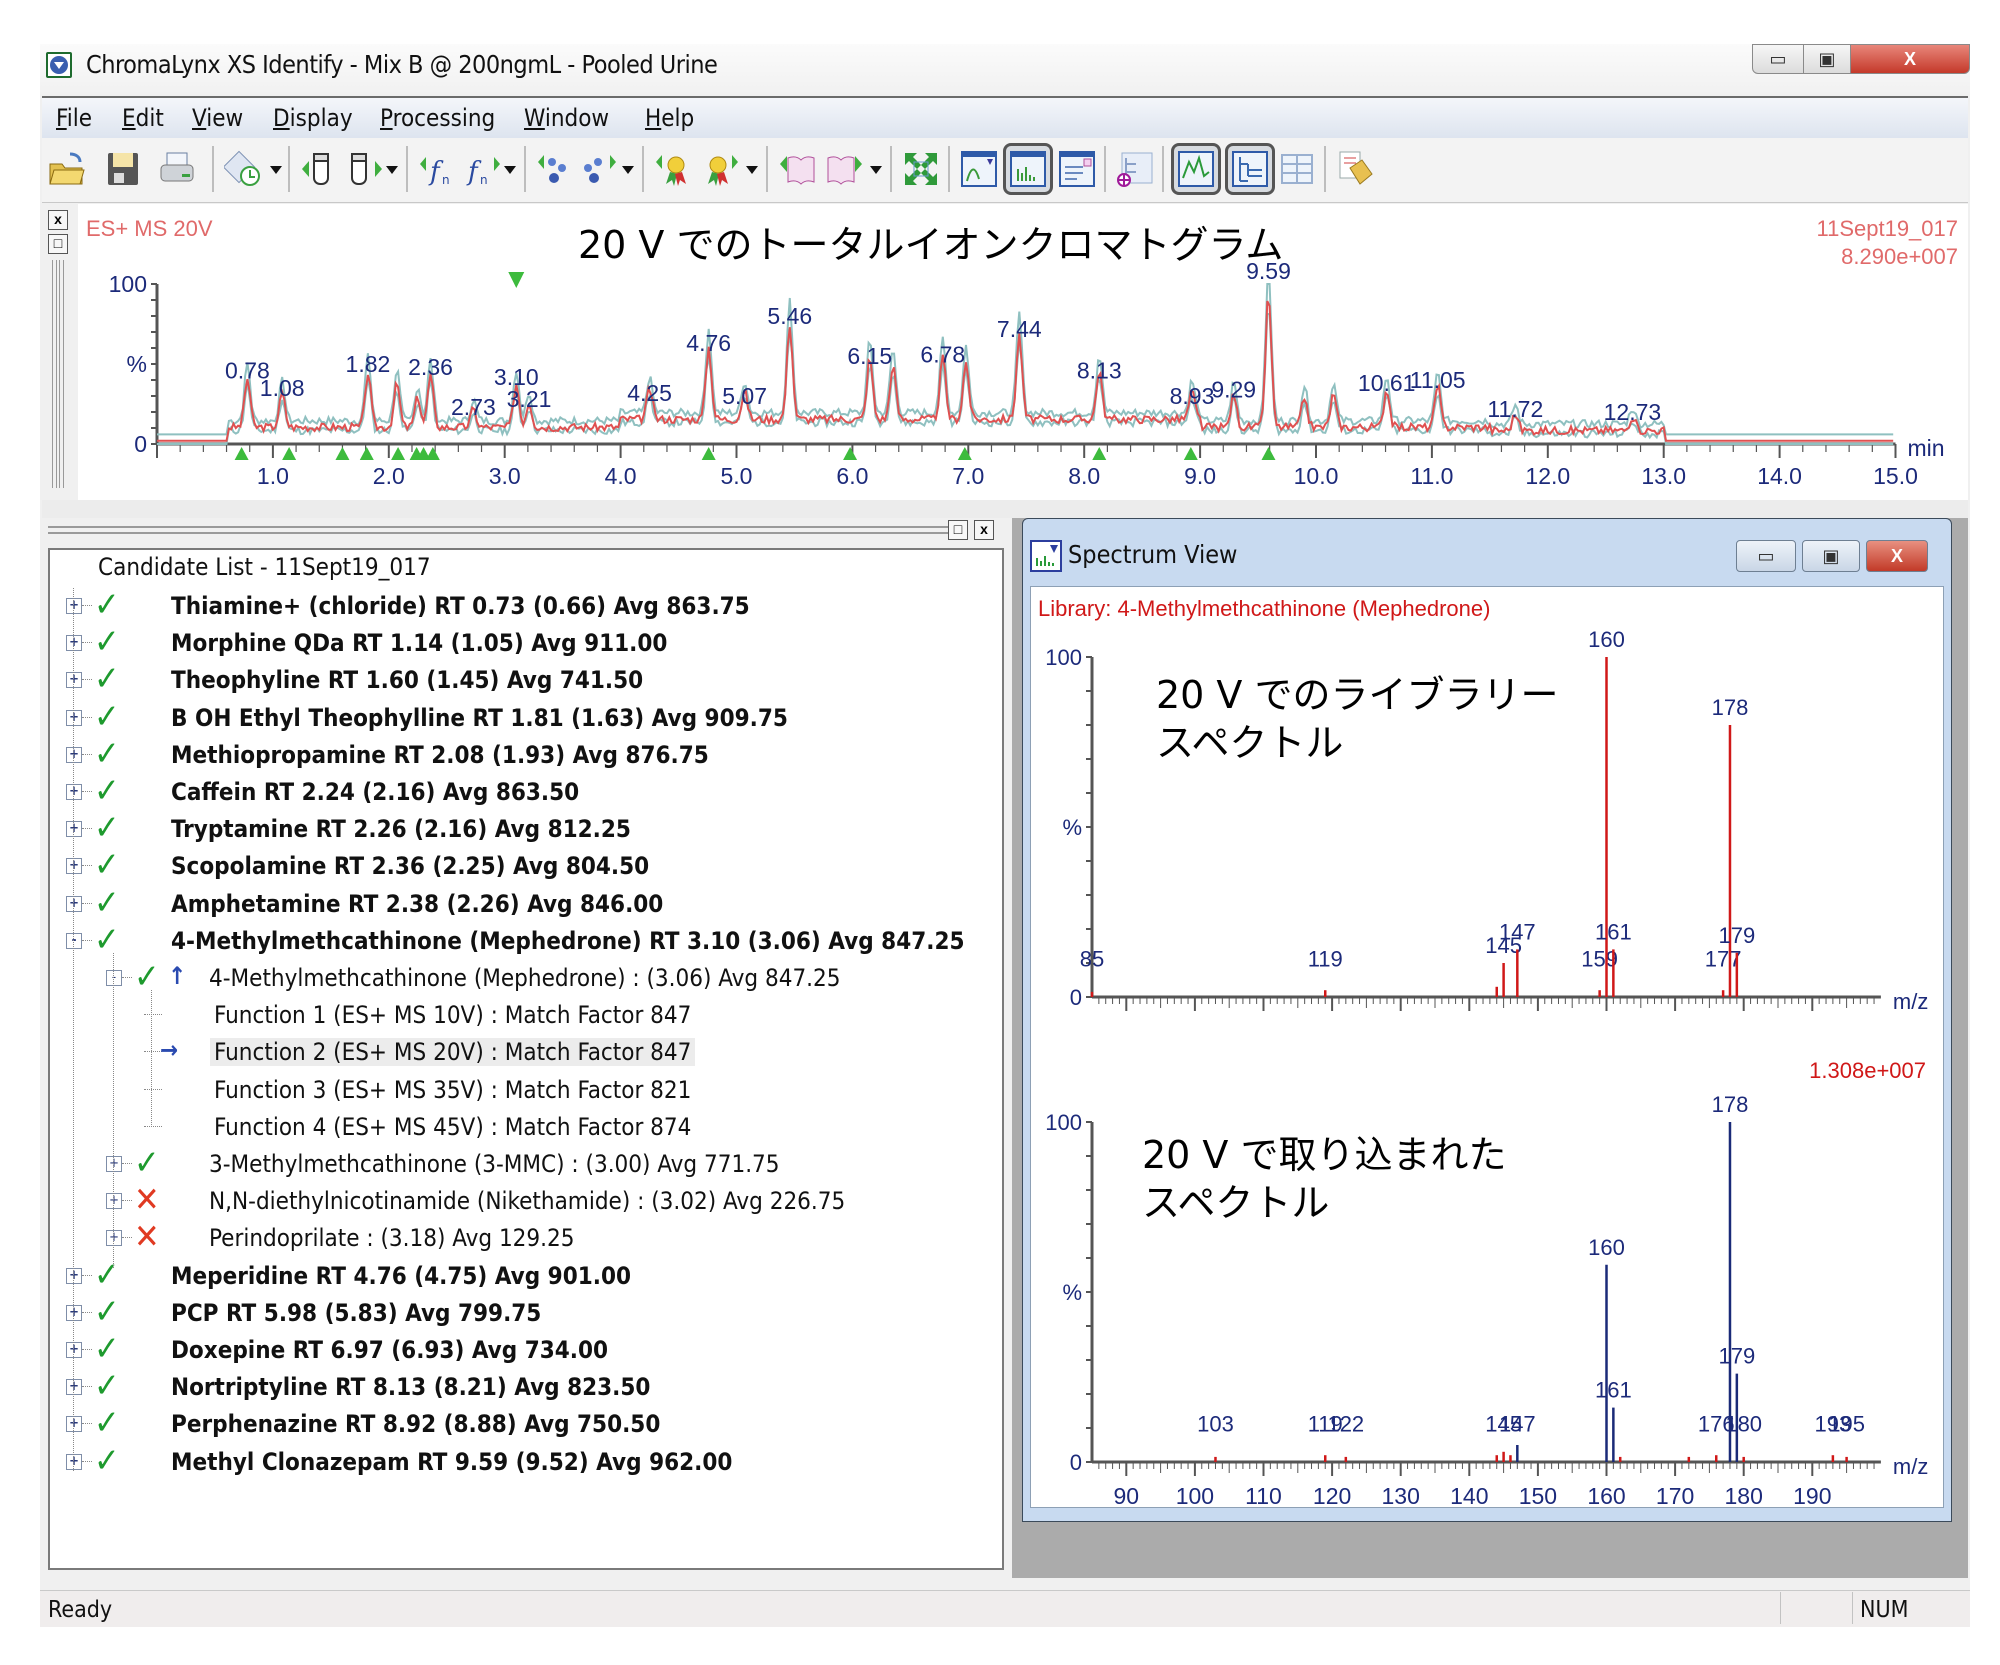 The height and width of the screenshot is (1665, 2000). Describe the element at coordinates (523, 1313) in the screenshot. I see `candidate-row: + ✓ PCP RT 5.98 (5.83) Avg 799.75` at that location.